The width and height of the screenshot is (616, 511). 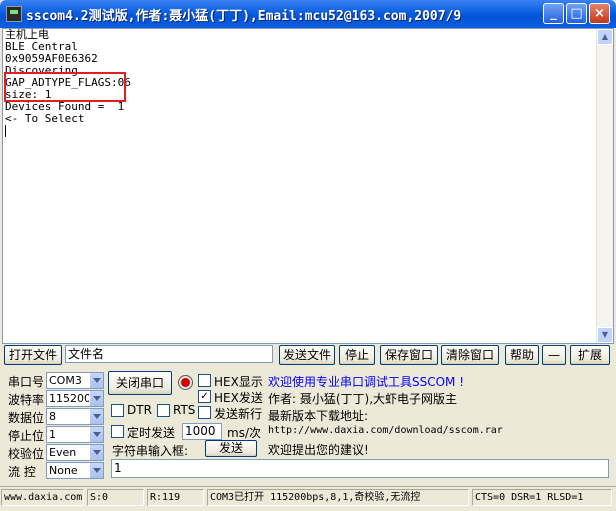 What do you see at coordinates (42, 497) in the screenshot?
I see `status-site: www.daxia.com` at bounding box center [42, 497].